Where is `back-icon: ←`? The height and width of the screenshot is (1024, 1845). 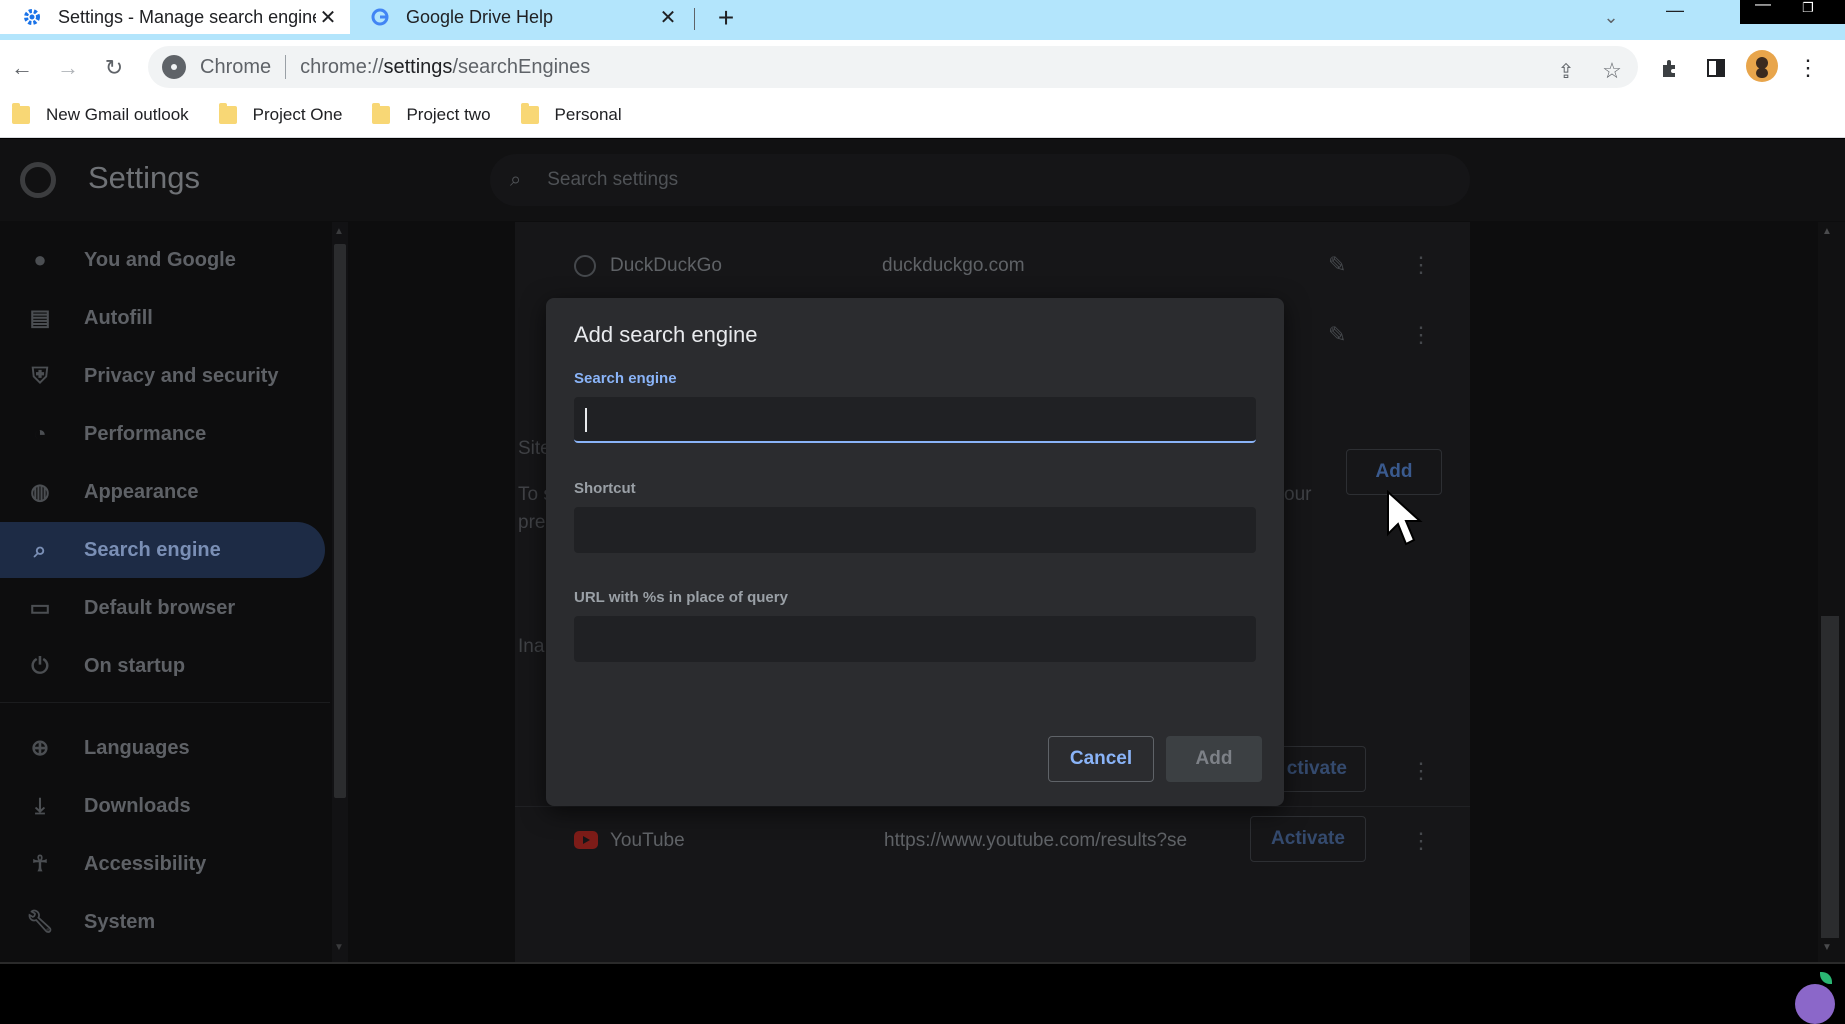
back-icon: ← is located at coordinates (22, 68).